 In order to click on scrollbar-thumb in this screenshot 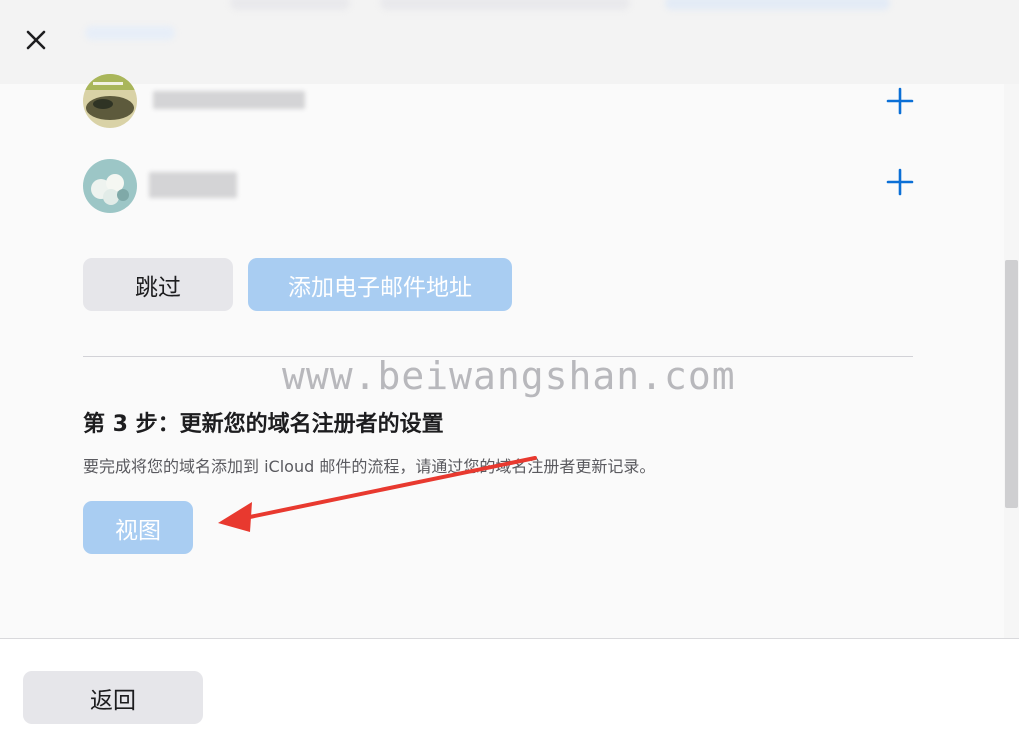, I will do `click(1011, 384)`.